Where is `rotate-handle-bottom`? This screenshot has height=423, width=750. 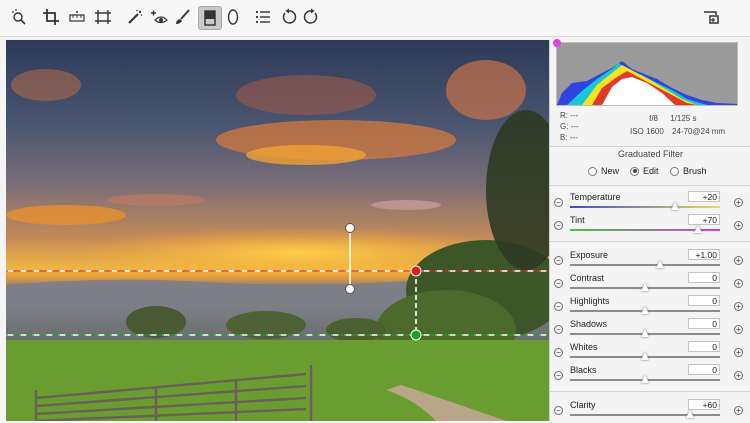 rotate-handle-bottom is located at coordinates (350, 289).